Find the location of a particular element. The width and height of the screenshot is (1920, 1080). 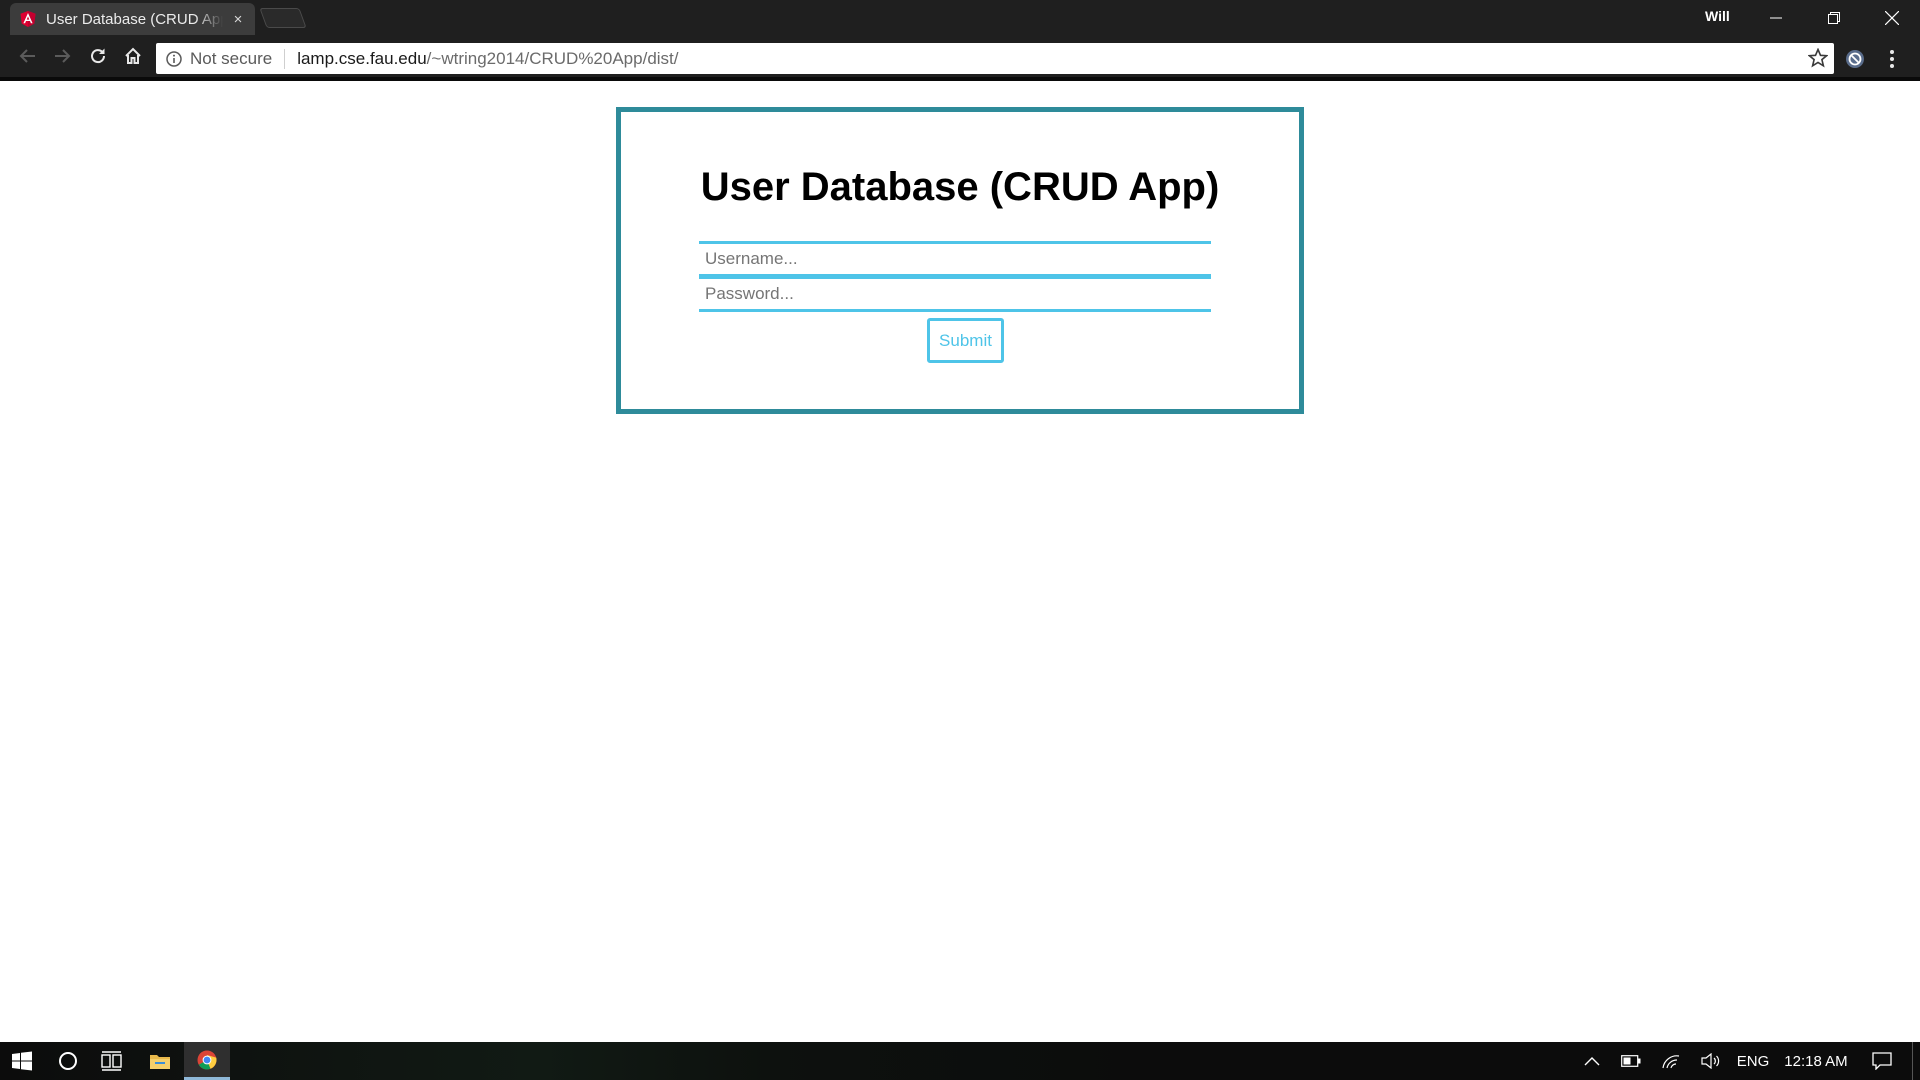

restore-button is located at coordinates (1834, 17).